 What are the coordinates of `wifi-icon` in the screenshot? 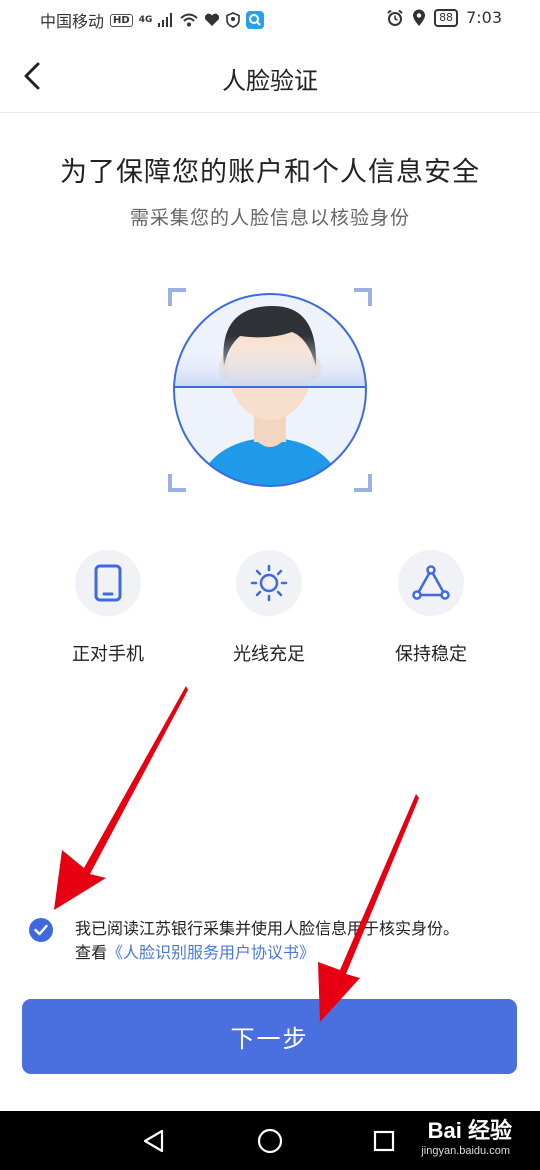 It's located at (189, 20).